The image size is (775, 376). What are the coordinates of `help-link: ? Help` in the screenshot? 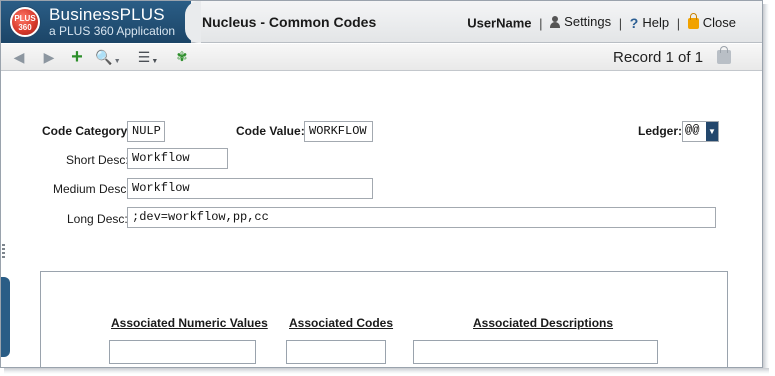 It's located at (649, 23).